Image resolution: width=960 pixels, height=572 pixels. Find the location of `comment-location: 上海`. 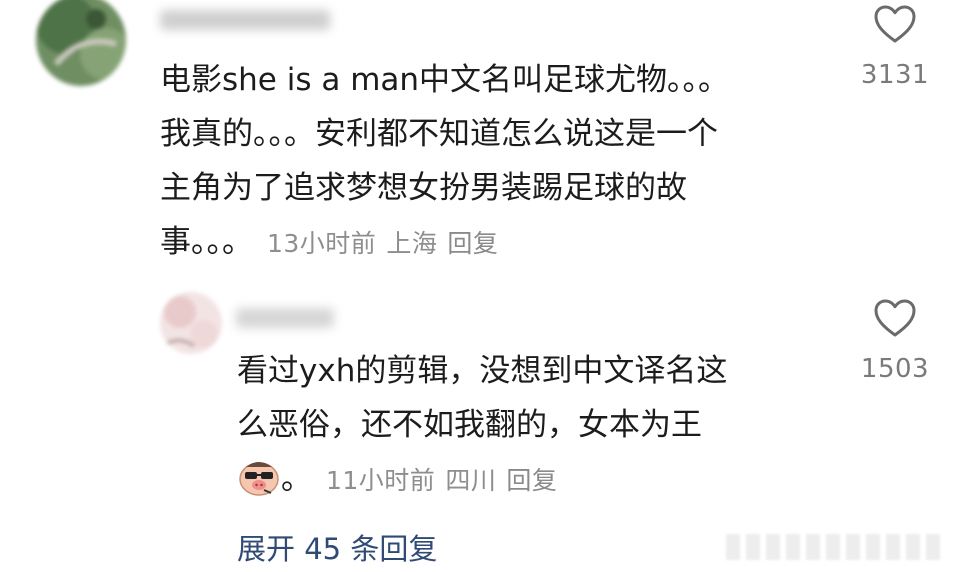

comment-location: 上海 is located at coordinates (412, 243).